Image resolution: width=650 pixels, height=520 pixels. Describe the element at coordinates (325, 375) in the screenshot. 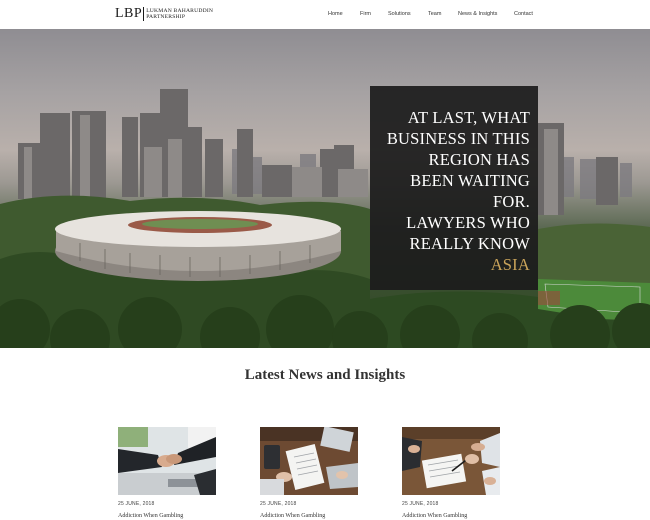

I see `news-section-title: Latest News and Insights` at that location.